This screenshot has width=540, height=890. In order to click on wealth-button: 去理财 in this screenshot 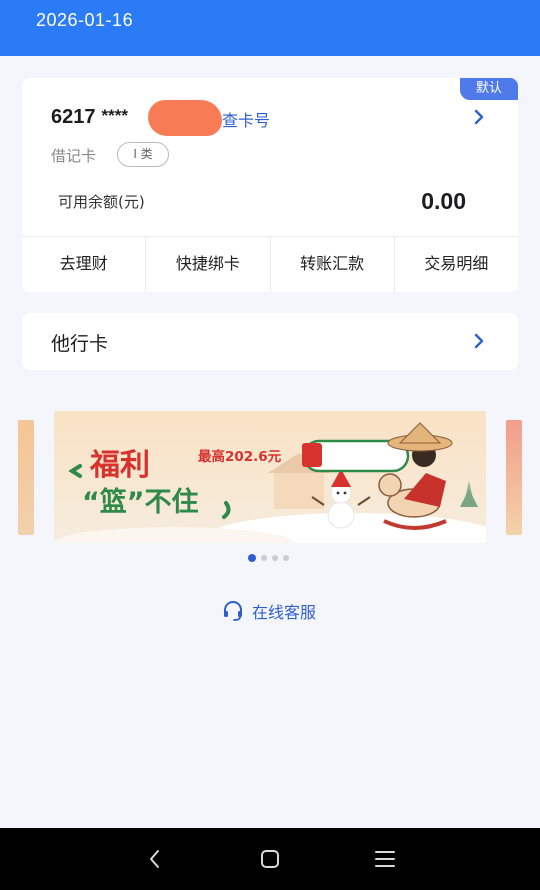, I will do `click(84, 264)`.